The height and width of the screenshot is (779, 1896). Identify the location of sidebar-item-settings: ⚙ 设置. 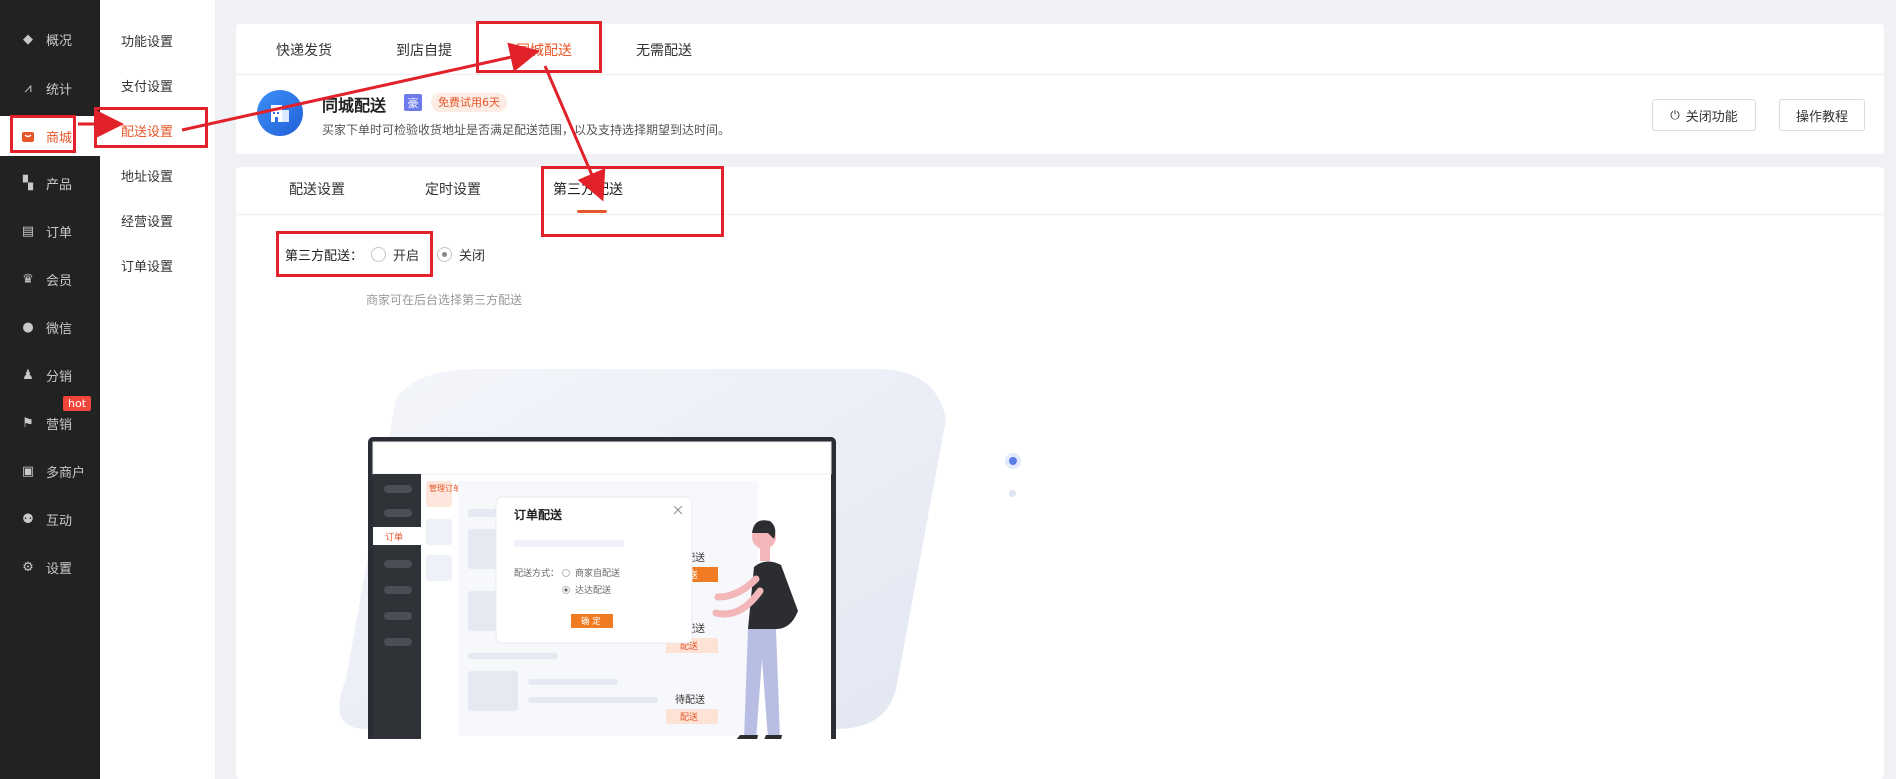
(50, 567).